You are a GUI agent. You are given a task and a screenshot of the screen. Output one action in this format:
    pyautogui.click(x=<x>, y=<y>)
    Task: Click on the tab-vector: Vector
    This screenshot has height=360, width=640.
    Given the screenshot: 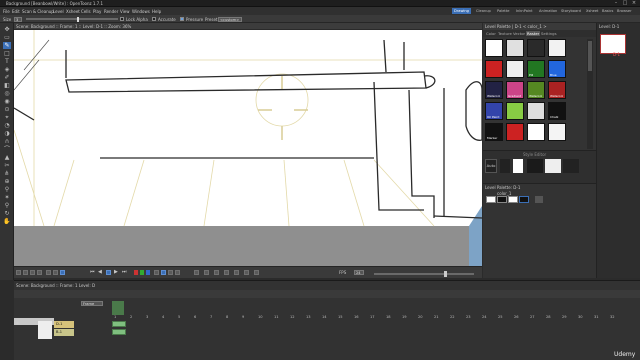 What is the action you would take?
    pyautogui.click(x=519, y=33)
    